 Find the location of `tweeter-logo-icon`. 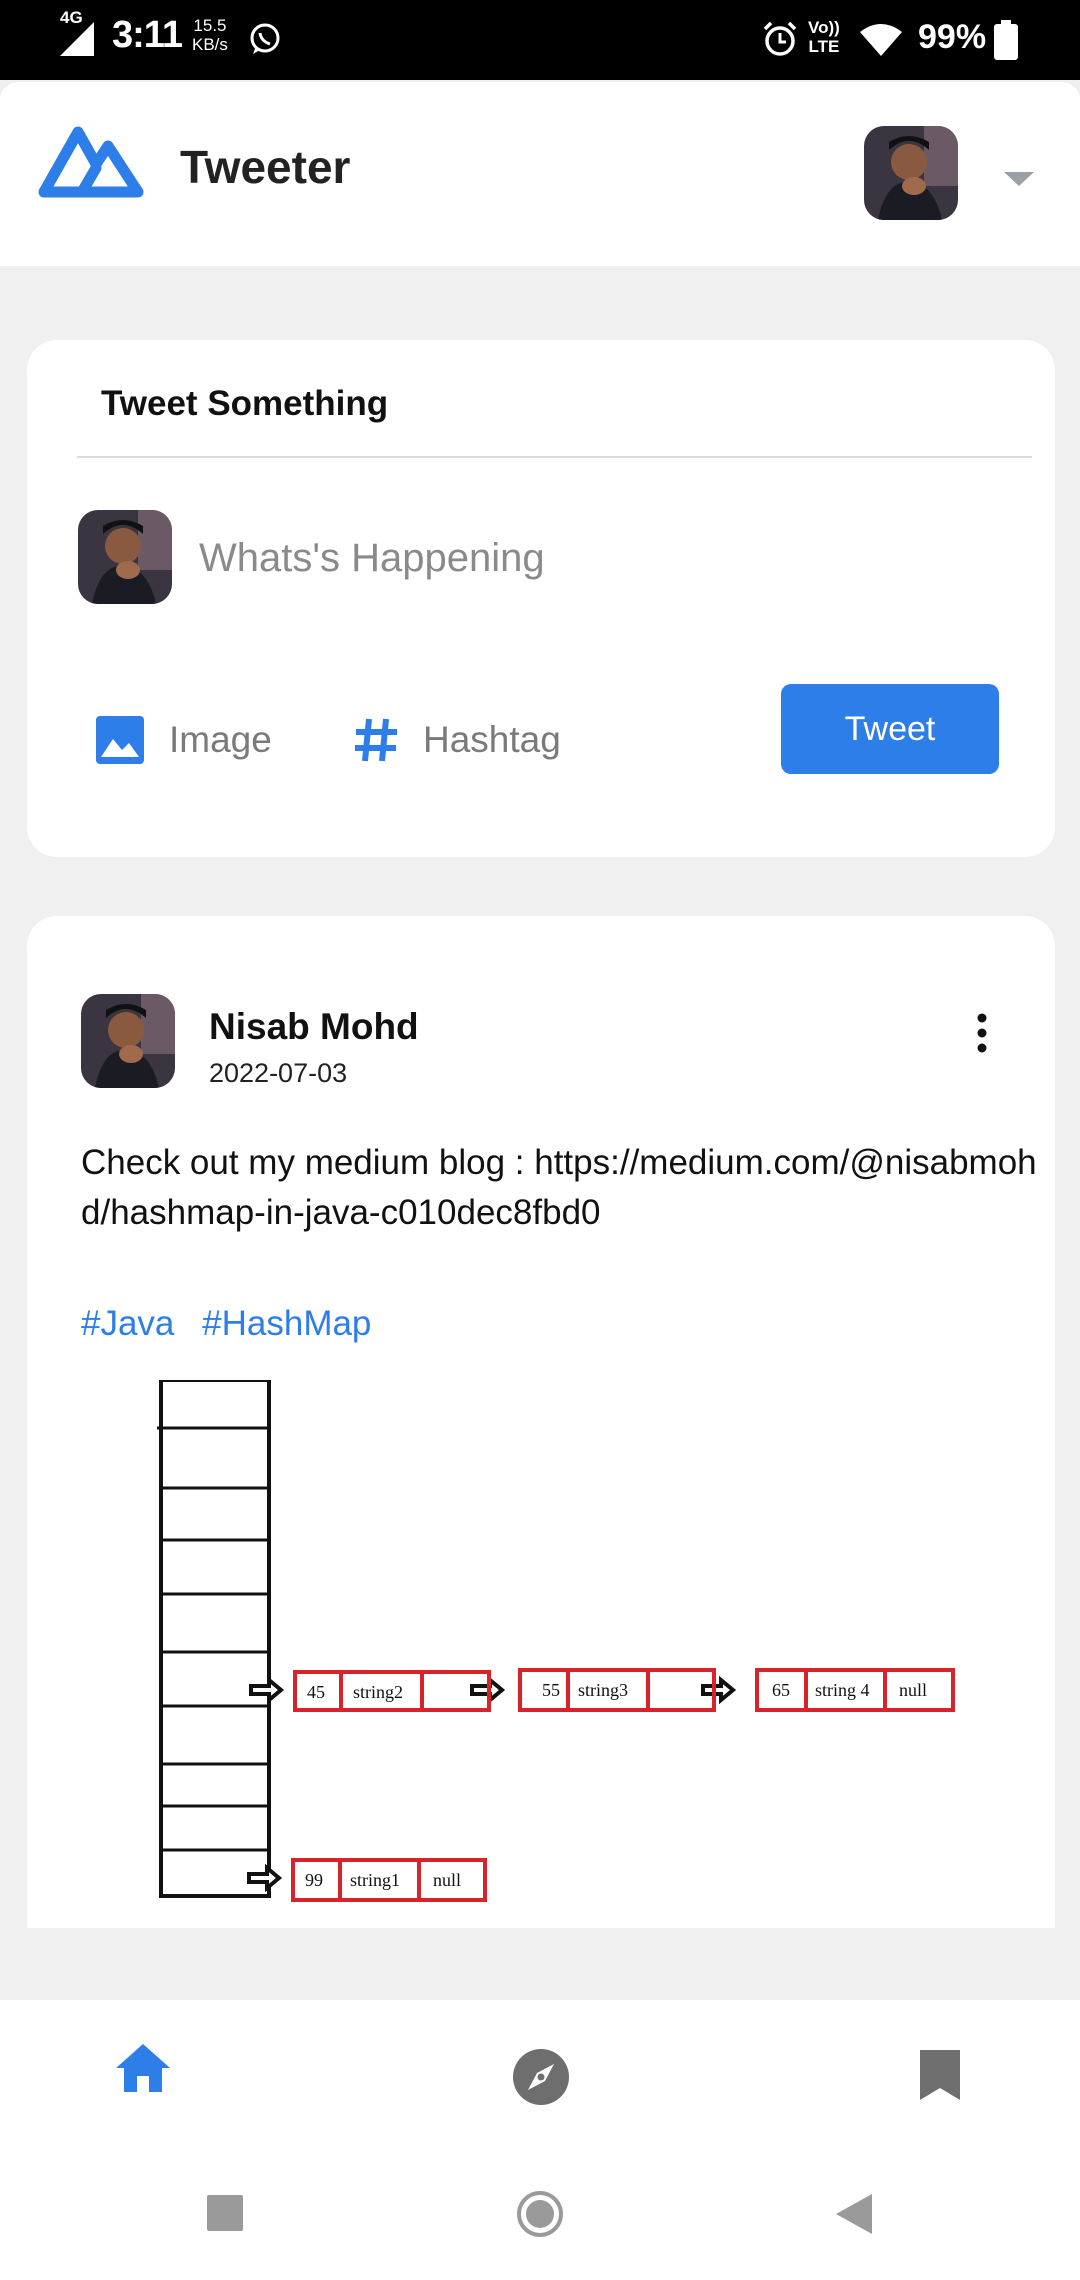

tweeter-logo-icon is located at coordinates (91, 162).